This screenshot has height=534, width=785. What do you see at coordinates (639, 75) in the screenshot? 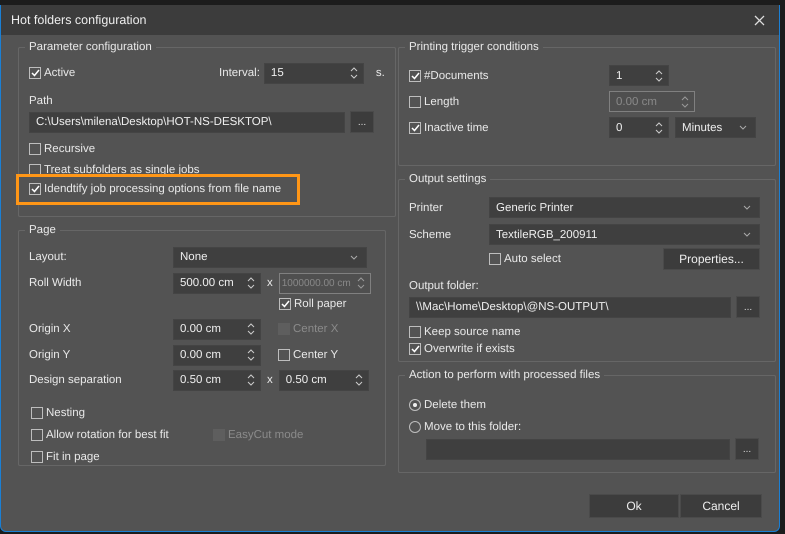
I see `spin-field: 1` at bounding box center [639, 75].